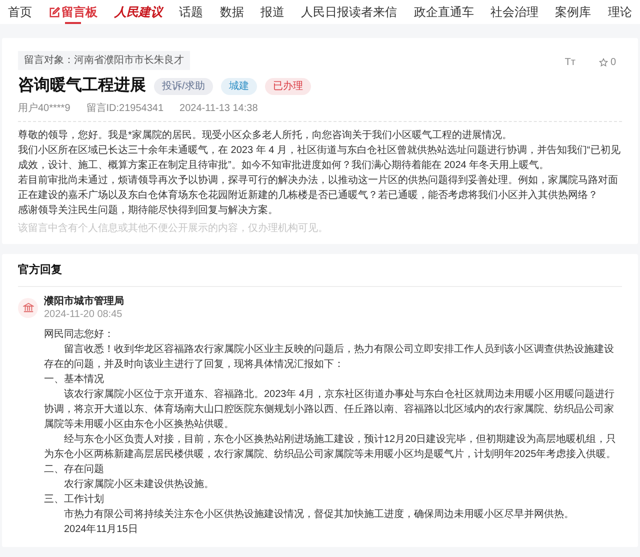 The height and width of the screenshot is (557, 640). What do you see at coordinates (84, 301) in the screenshot?
I see `agency-name: 濮阳市城市管理局` at bounding box center [84, 301].